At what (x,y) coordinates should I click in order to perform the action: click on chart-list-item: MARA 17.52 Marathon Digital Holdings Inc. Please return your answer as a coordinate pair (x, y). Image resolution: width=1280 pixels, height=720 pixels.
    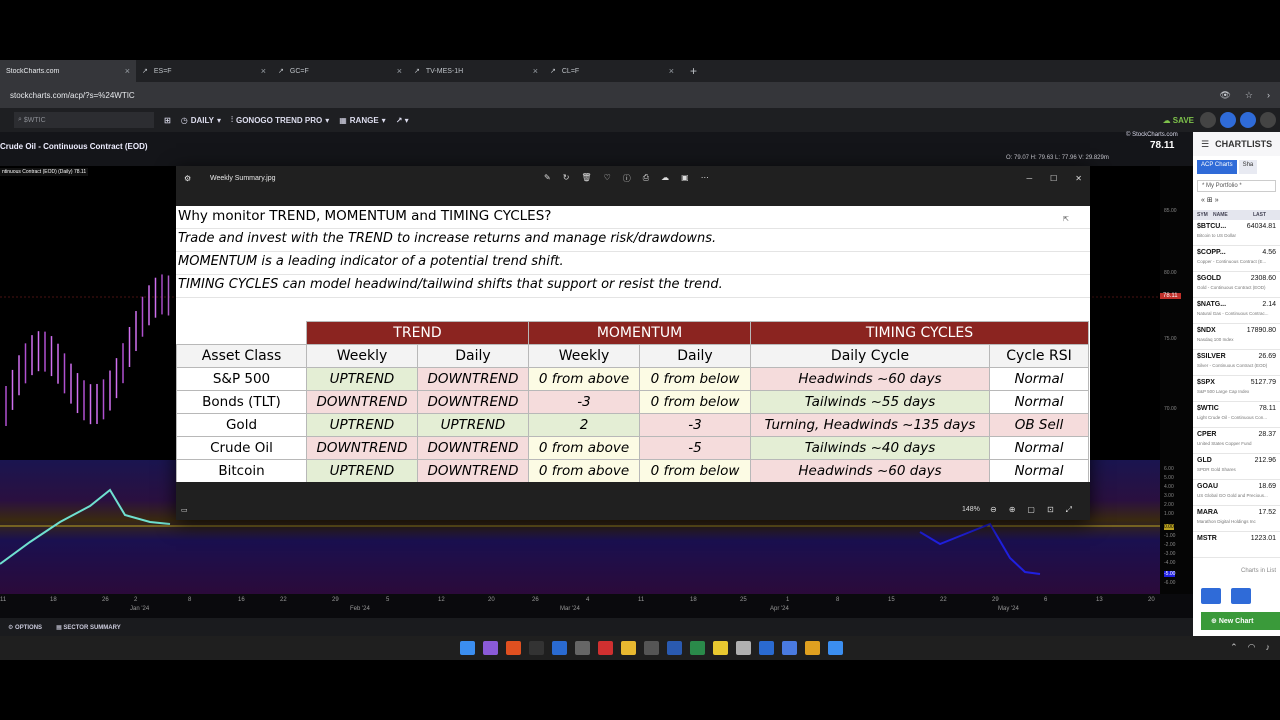
    Looking at the image, I should click on (1236, 519).